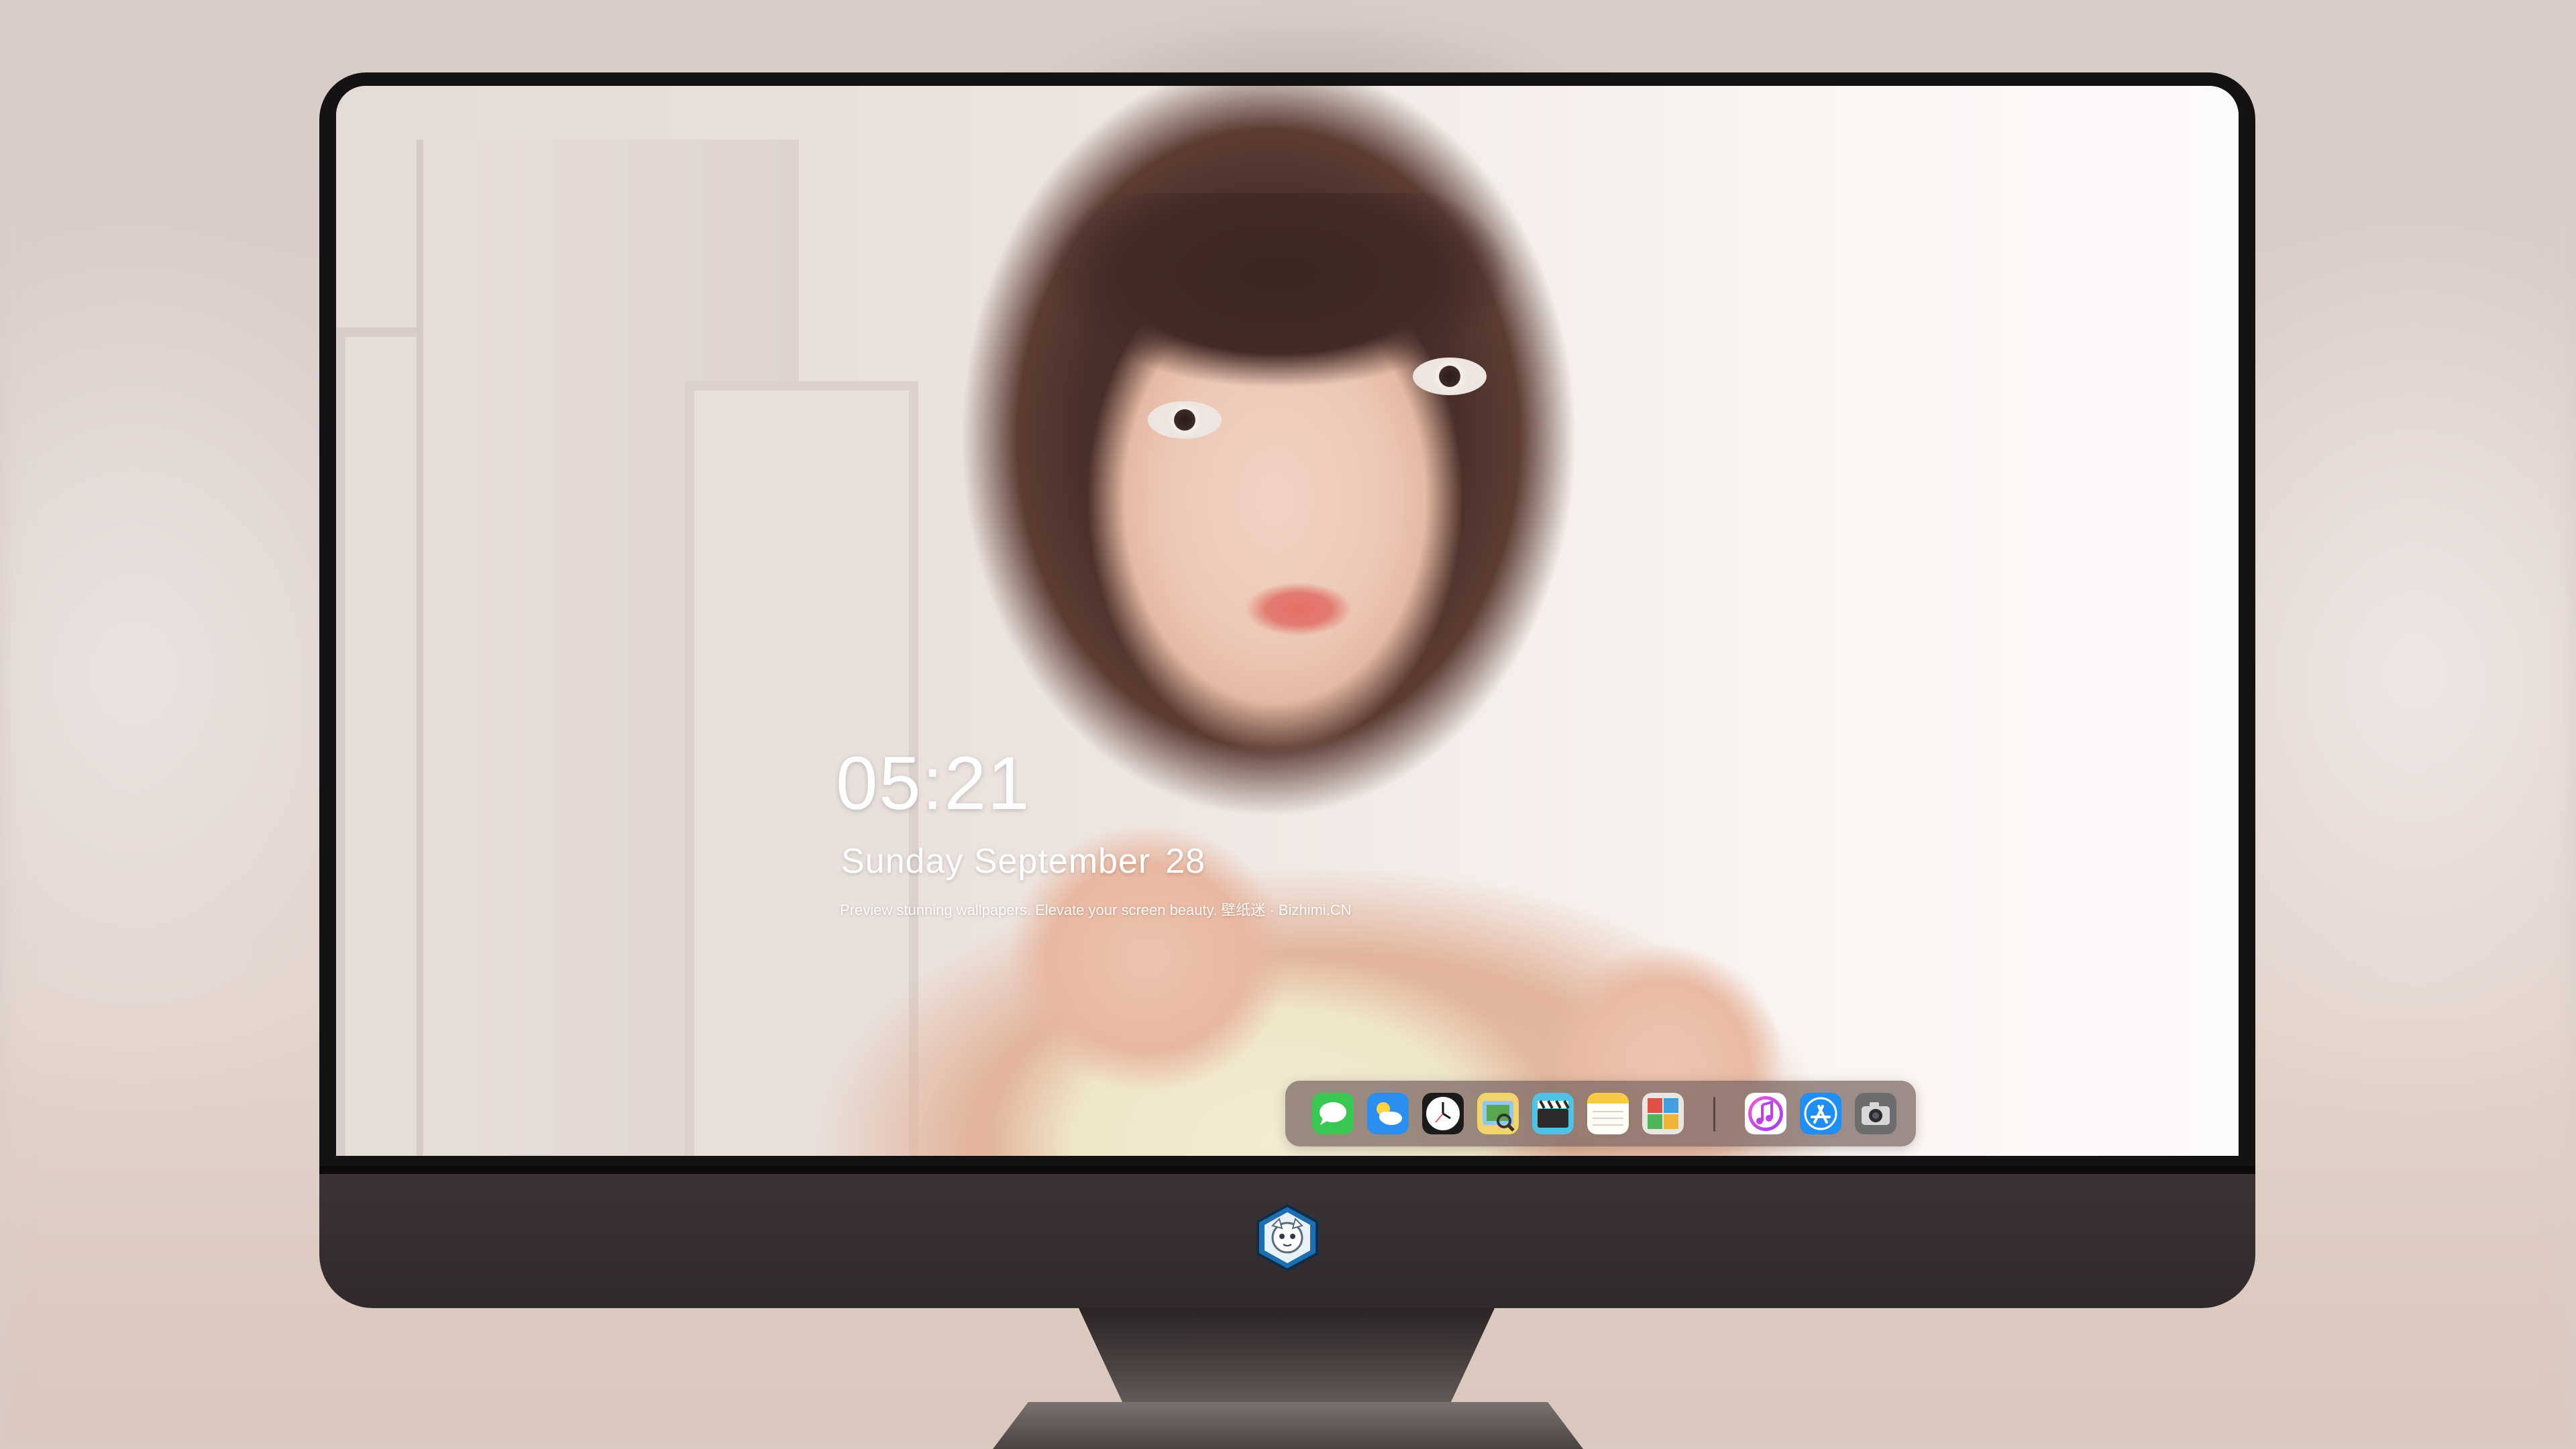 This screenshot has width=2576, height=1449. I want to click on date-day: Sunday, so click(902, 861).